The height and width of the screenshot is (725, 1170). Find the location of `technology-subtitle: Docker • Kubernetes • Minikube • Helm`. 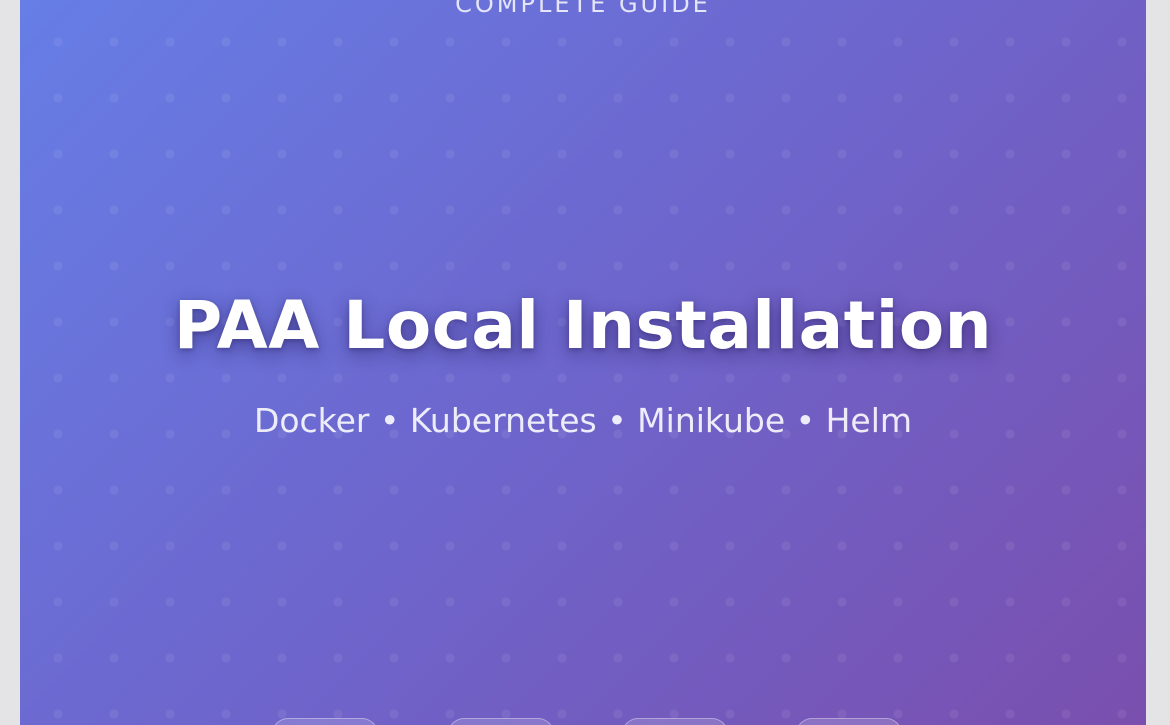

technology-subtitle: Docker • Kubernetes • Minikube • Helm is located at coordinates (583, 420).